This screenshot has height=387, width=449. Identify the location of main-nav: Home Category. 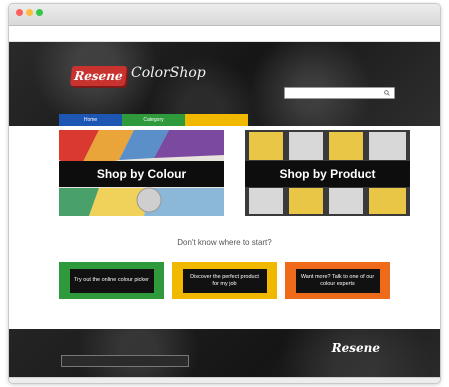
(153, 120).